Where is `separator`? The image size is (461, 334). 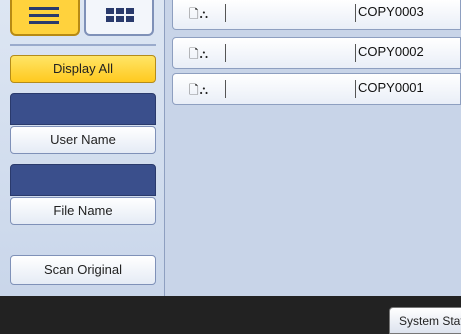 separator is located at coordinates (83, 45).